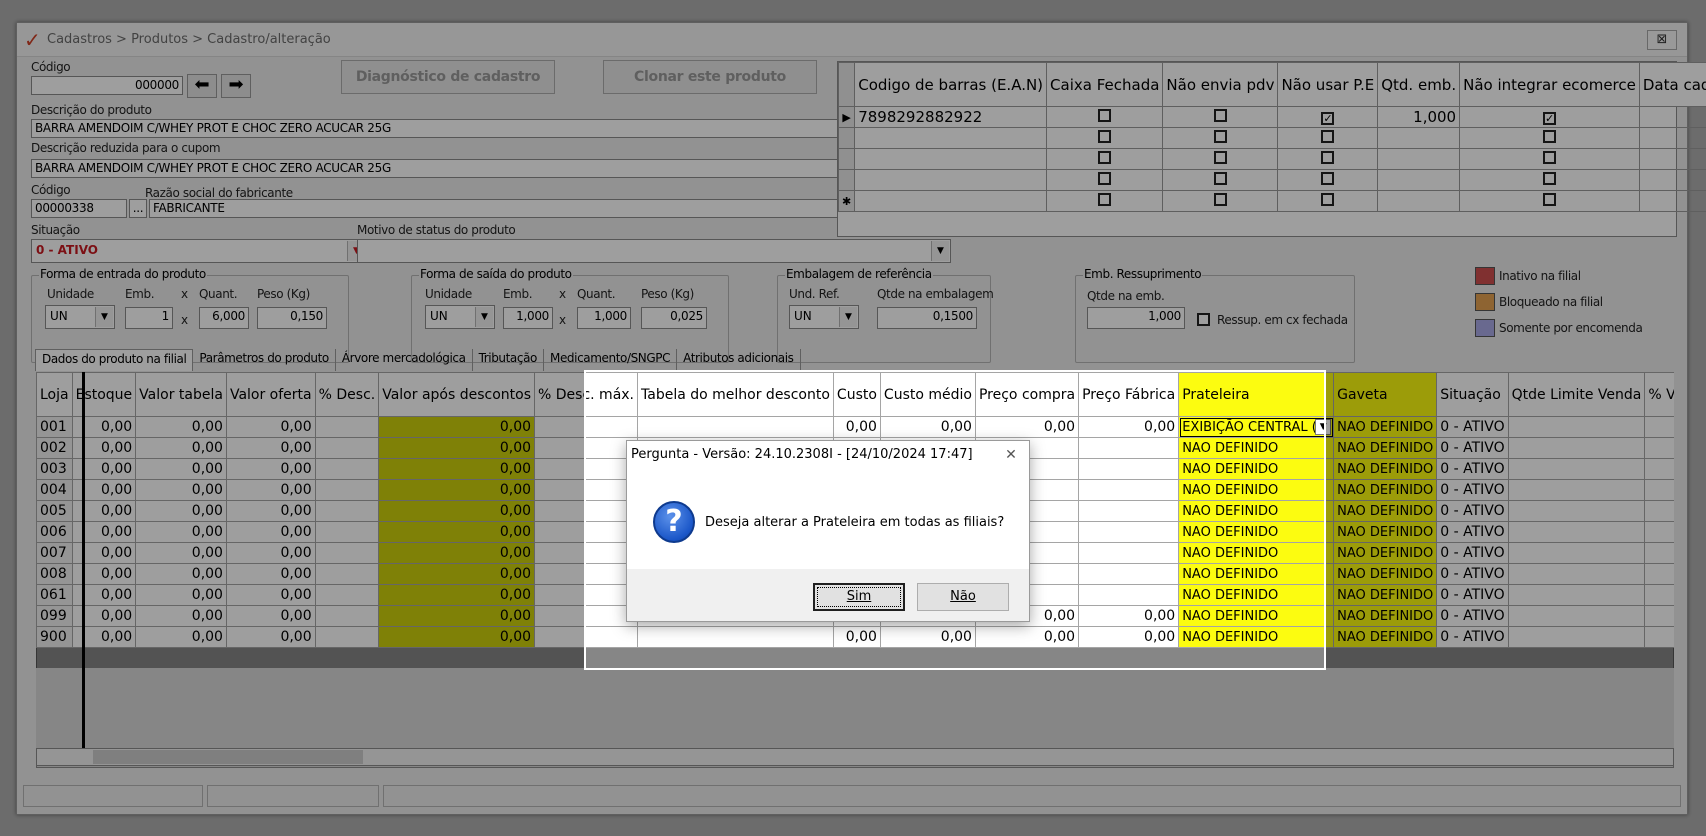 The height and width of the screenshot is (836, 1706). Describe the element at coordinates (1419, 117) in the screenshot. I see `ean-qtd-cell: 1,000` at that location.